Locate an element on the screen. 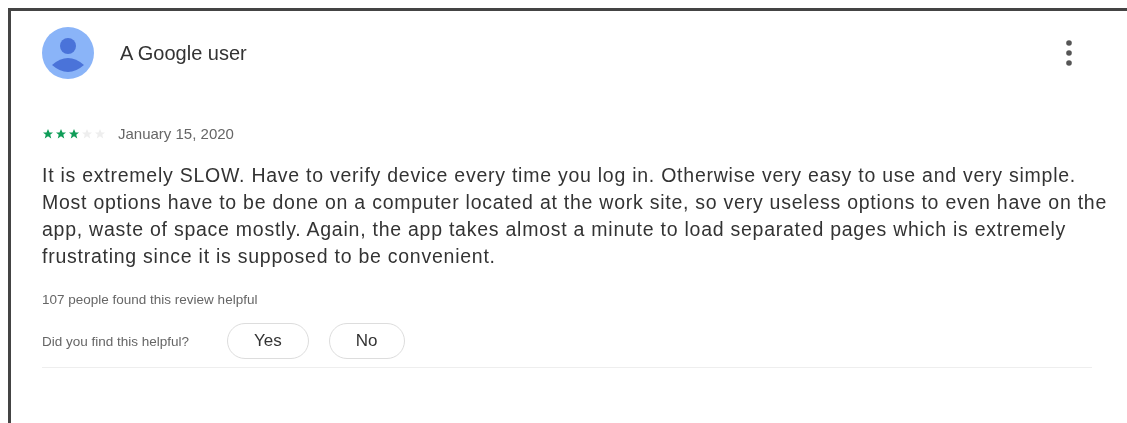  helpful-count: 107 people found this review helpful is located at coordinates (150, 299).